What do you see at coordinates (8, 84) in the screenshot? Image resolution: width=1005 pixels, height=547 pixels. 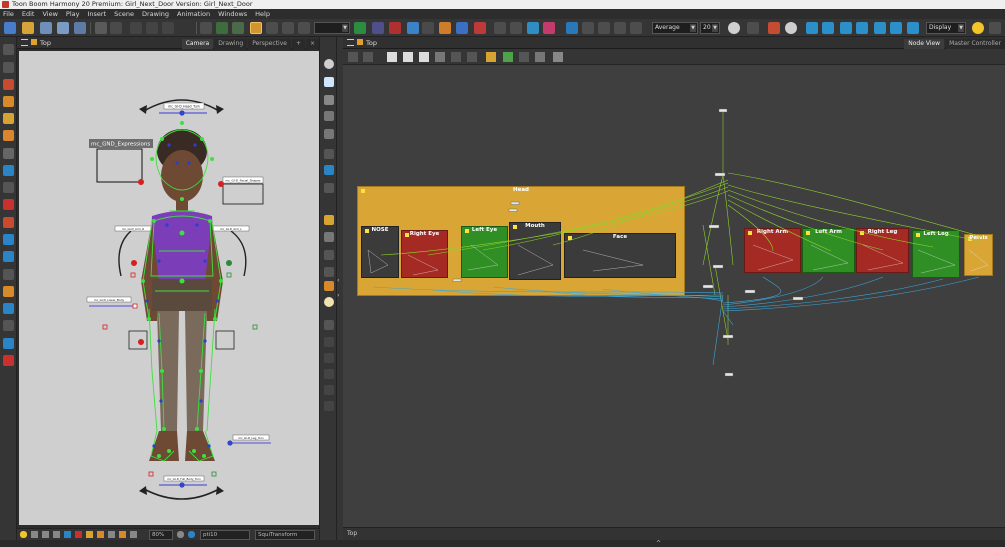 I see `brush-tool-icon` at bounding box center [8, 84].